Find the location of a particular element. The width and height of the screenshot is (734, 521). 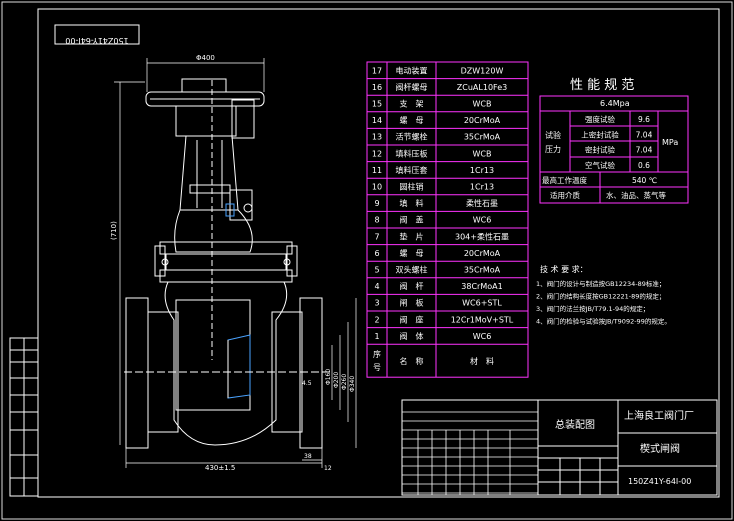

rotated-drawing-number: 150Z41Y-64I-00 is located at coordinates (96, 40).